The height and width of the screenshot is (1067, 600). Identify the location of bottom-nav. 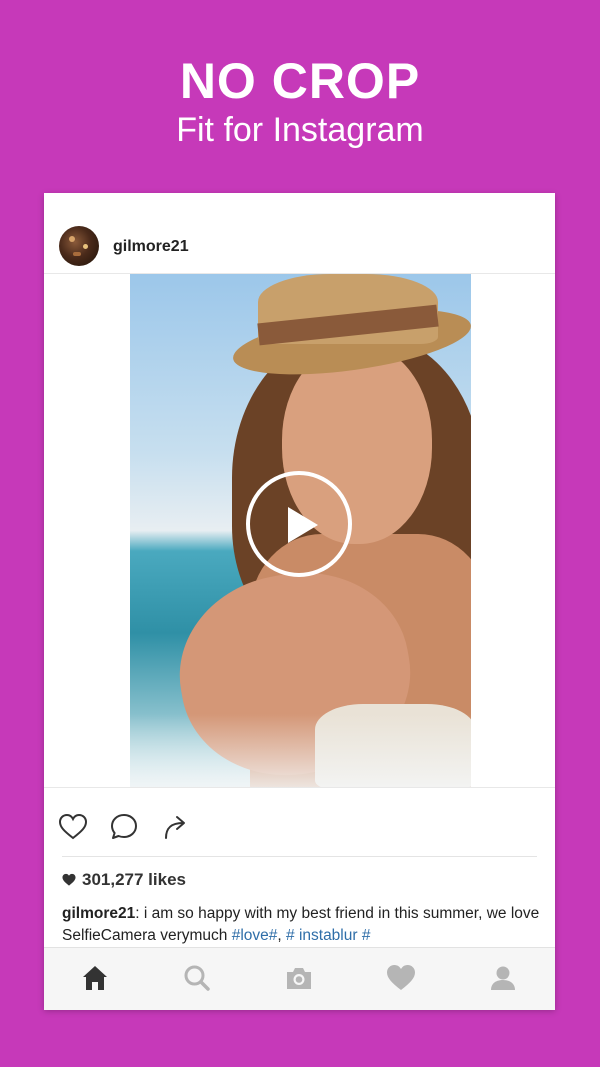
(299, 978).